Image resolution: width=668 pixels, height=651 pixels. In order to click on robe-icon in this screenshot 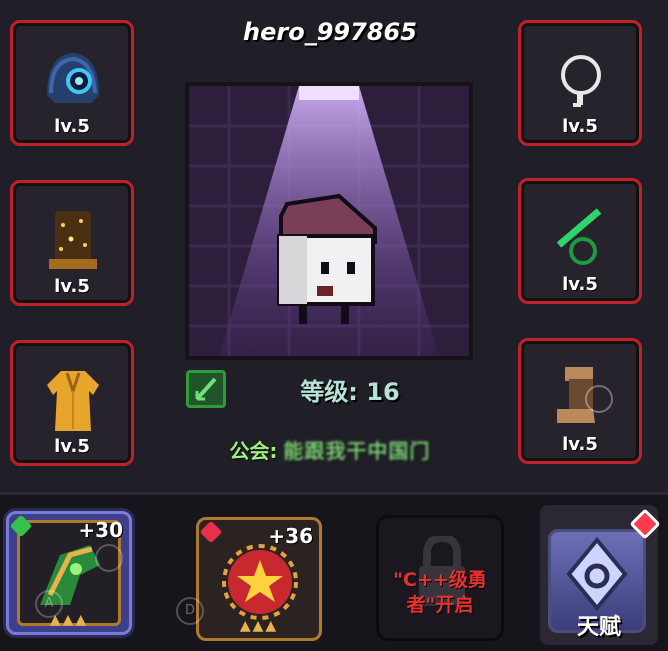, I will do `click(73, 401)`.